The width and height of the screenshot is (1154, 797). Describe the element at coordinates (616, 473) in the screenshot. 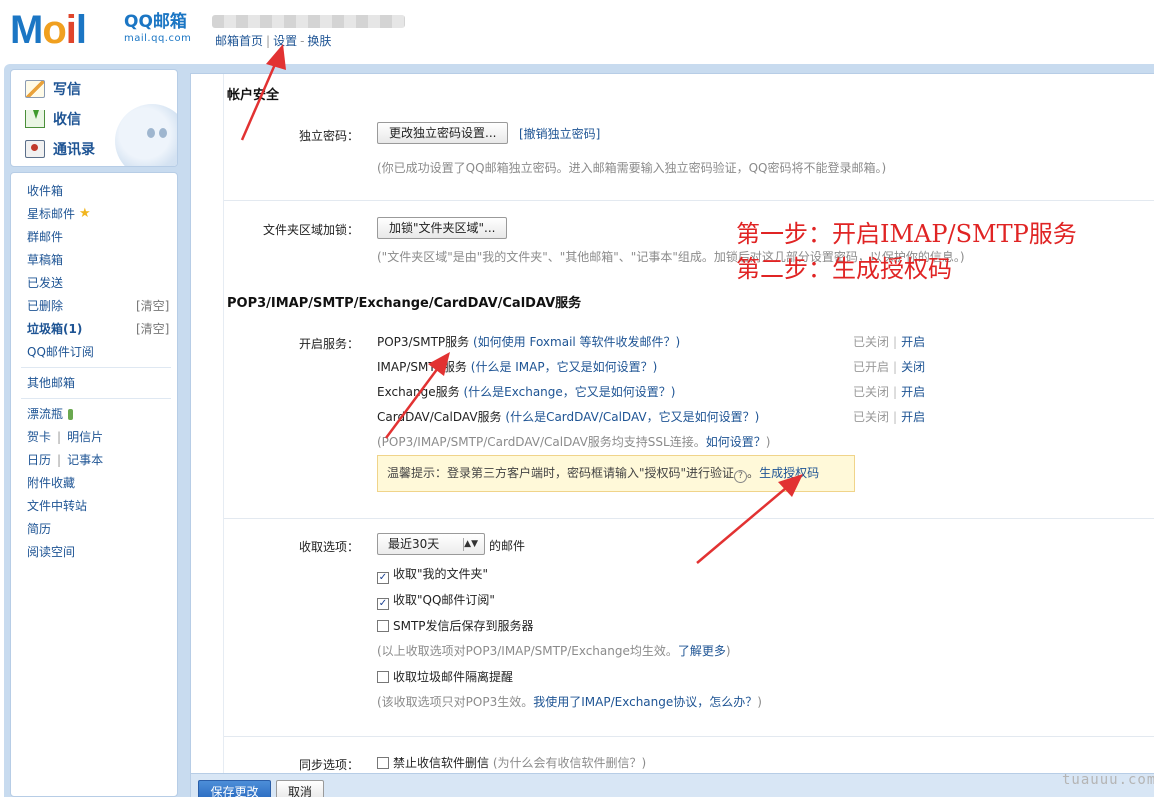

I see `auth-code-tip: 温馨提示：登录第三方客户端时，密码框请输入"授权码"进行验证? 。生成授权码` at that location.